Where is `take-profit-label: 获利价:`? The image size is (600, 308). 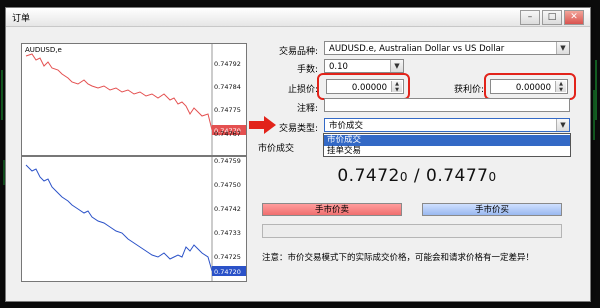 take-profit-label: 获利价: is located at coordinates (468, 90).